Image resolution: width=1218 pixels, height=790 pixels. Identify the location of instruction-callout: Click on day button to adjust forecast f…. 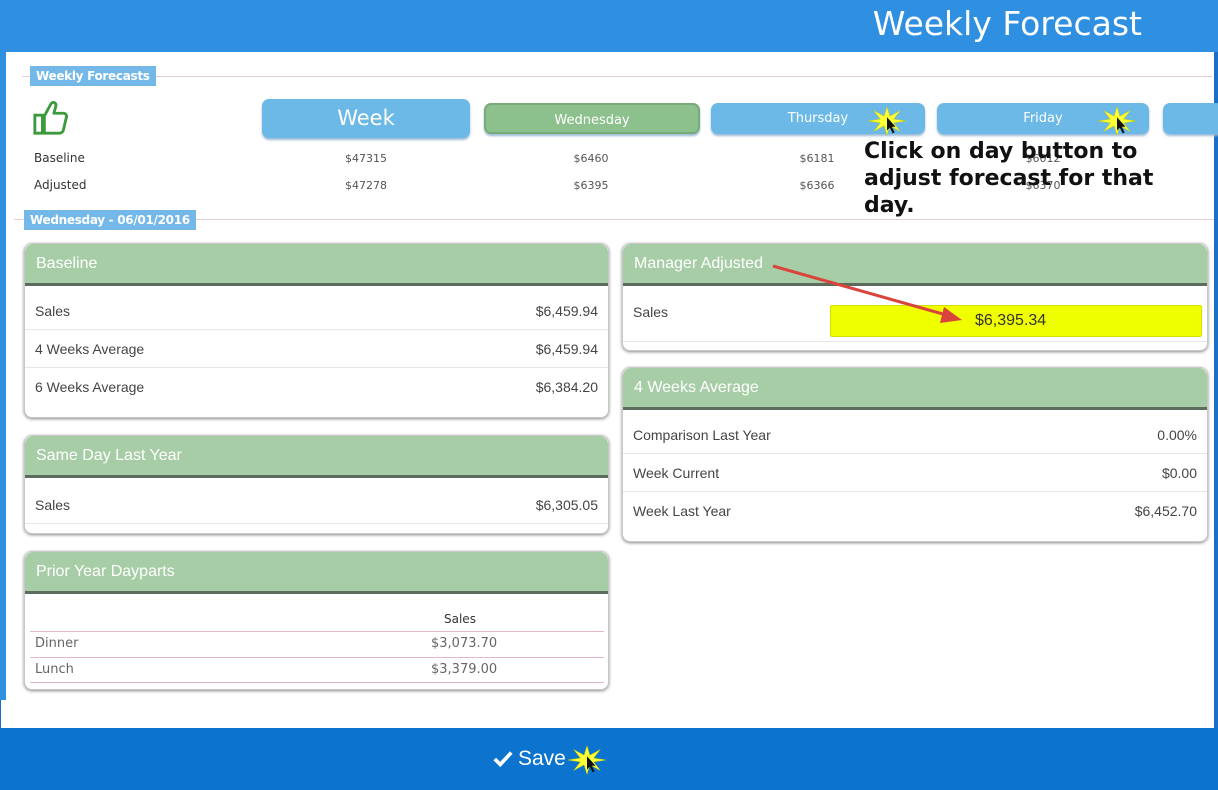
(1009, 178).